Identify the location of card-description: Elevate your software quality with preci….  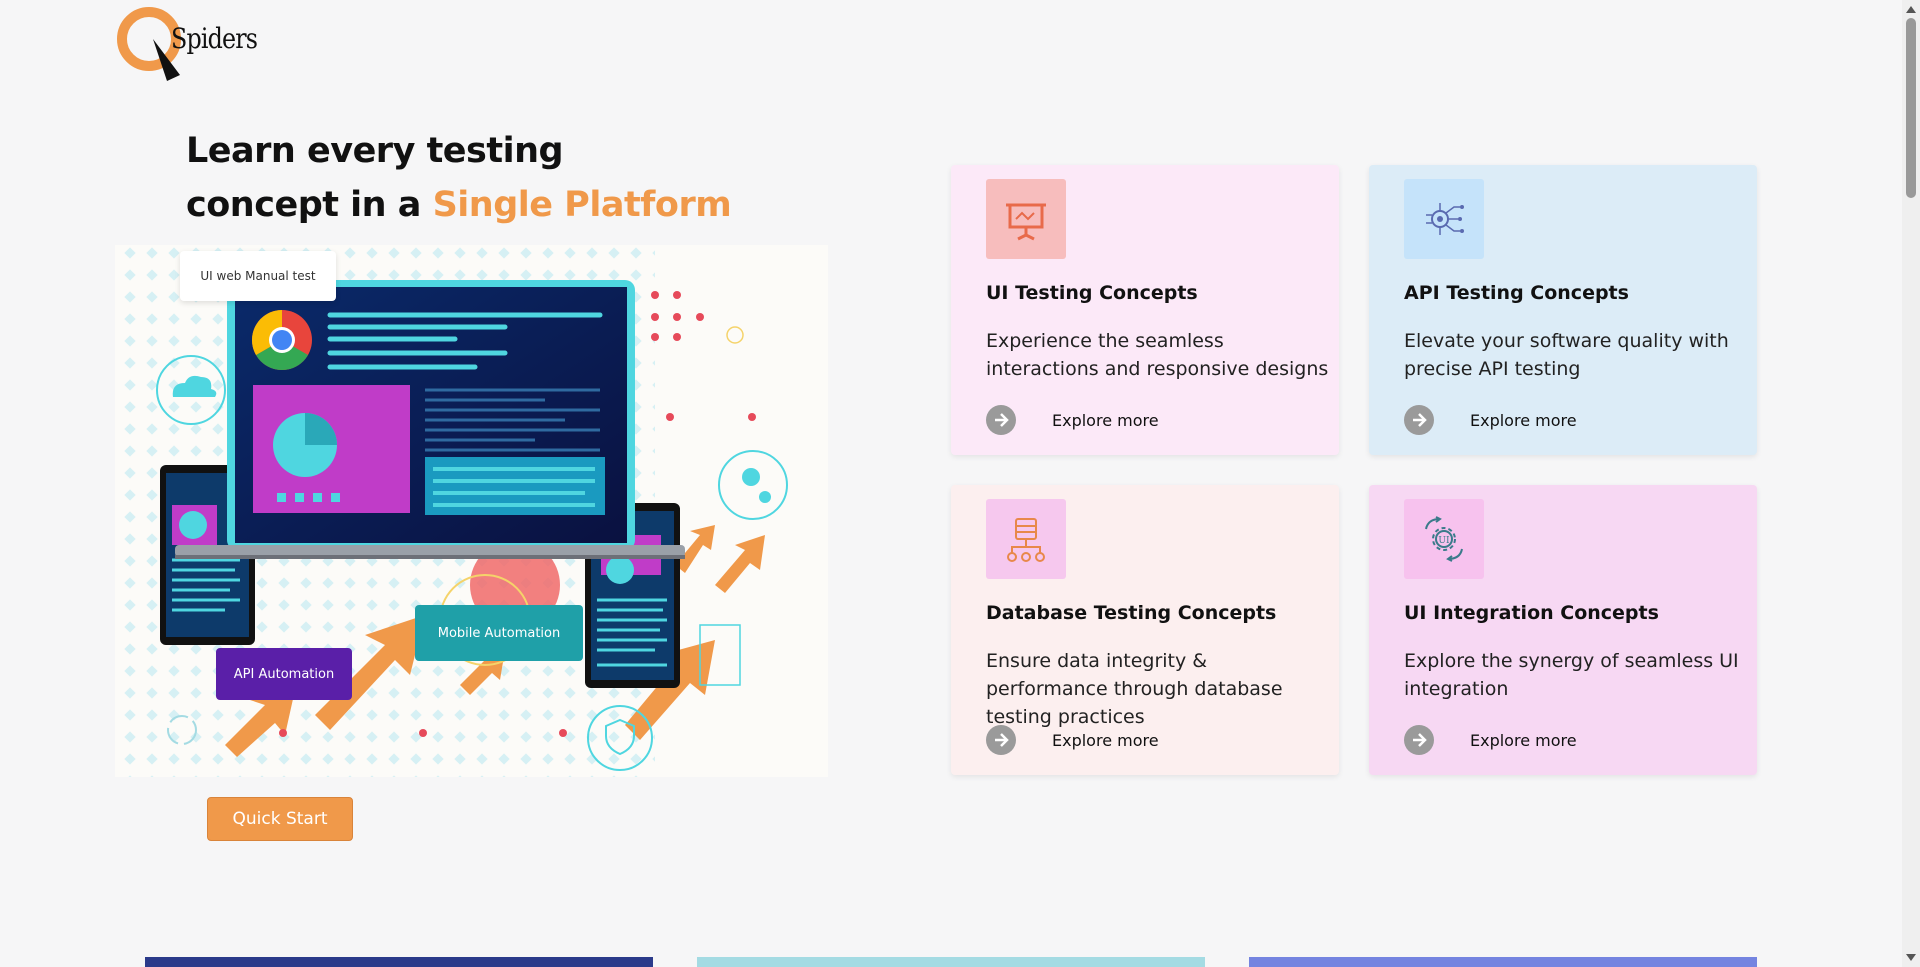
(1566, 355).